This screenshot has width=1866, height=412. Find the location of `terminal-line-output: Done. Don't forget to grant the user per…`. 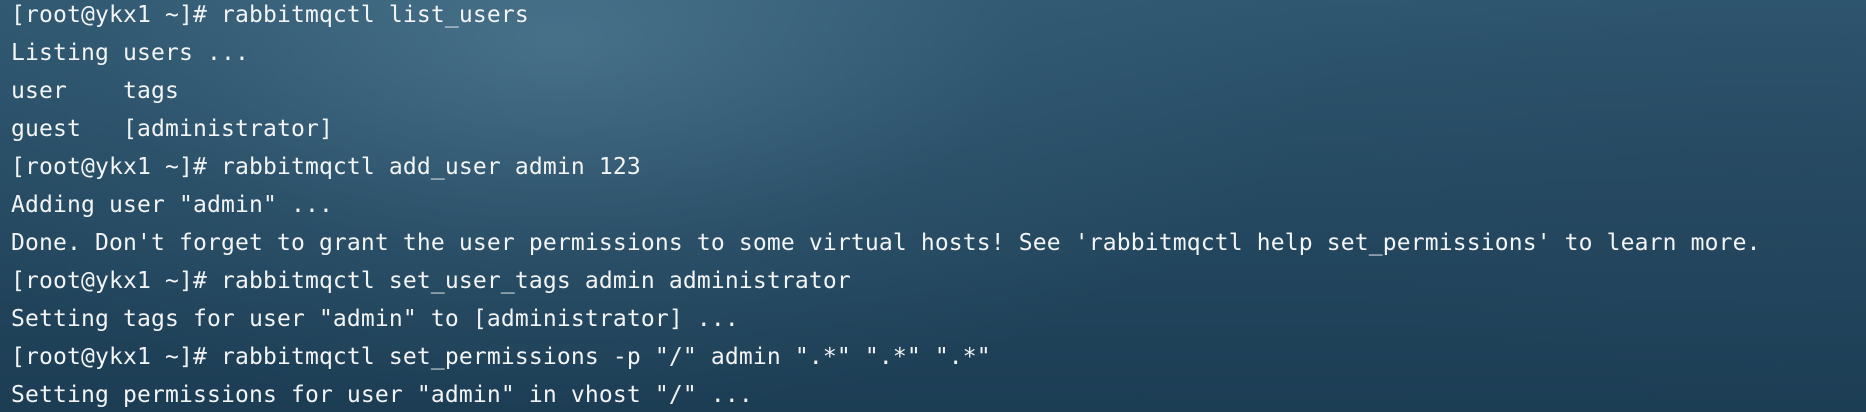

terminal-line-output: Done. Don't forget to grant the user per… is located at coordinates (886, 243).